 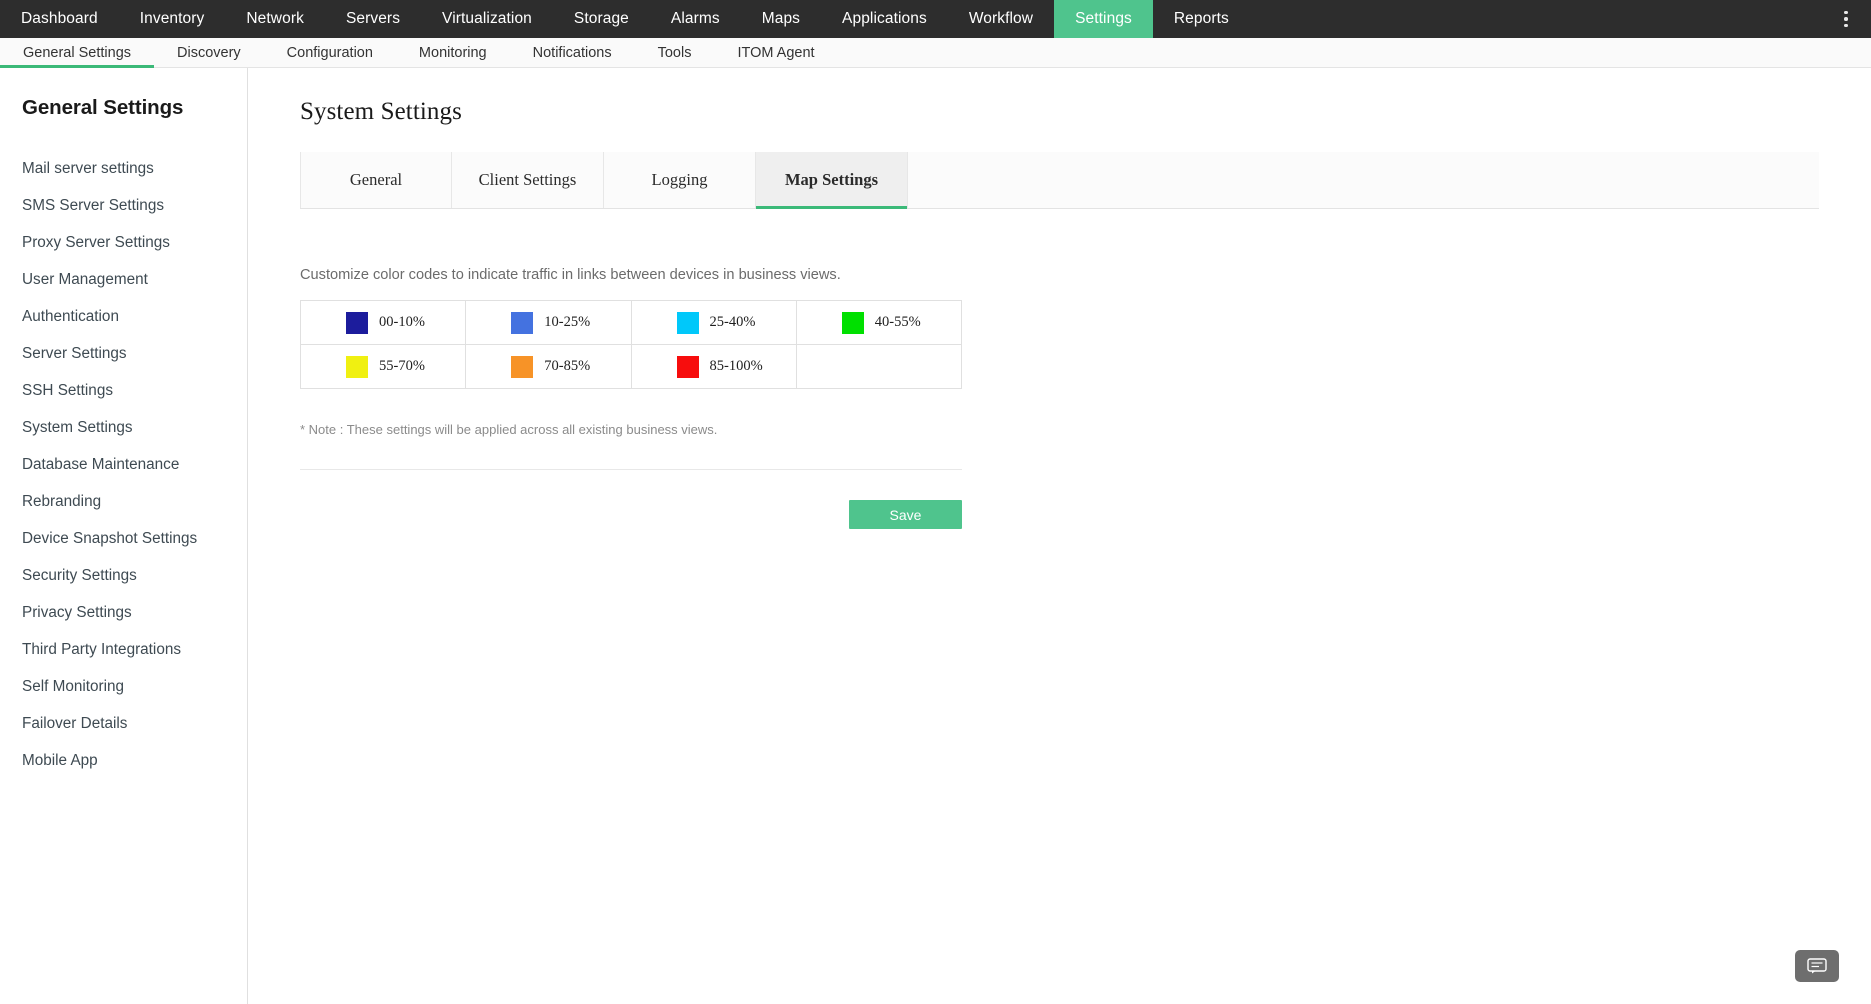 I want to click on sidebar-item-mail-server-settings: Mail server settings, so click(x=123, y=168).